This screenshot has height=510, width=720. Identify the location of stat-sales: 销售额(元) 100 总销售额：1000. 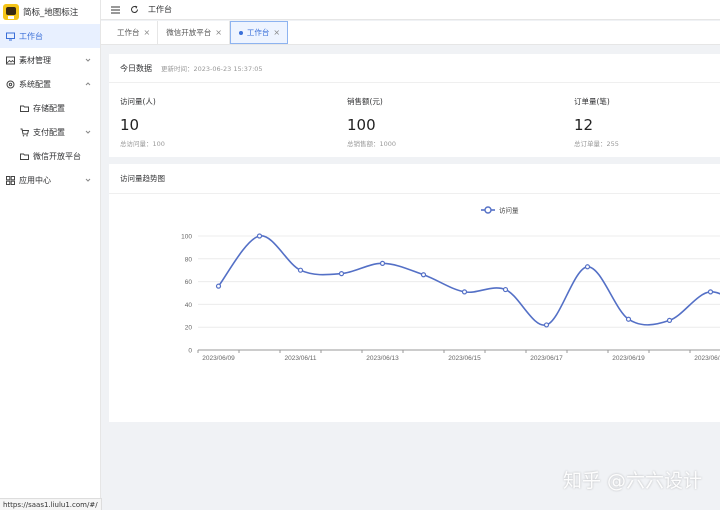
(371, 122).